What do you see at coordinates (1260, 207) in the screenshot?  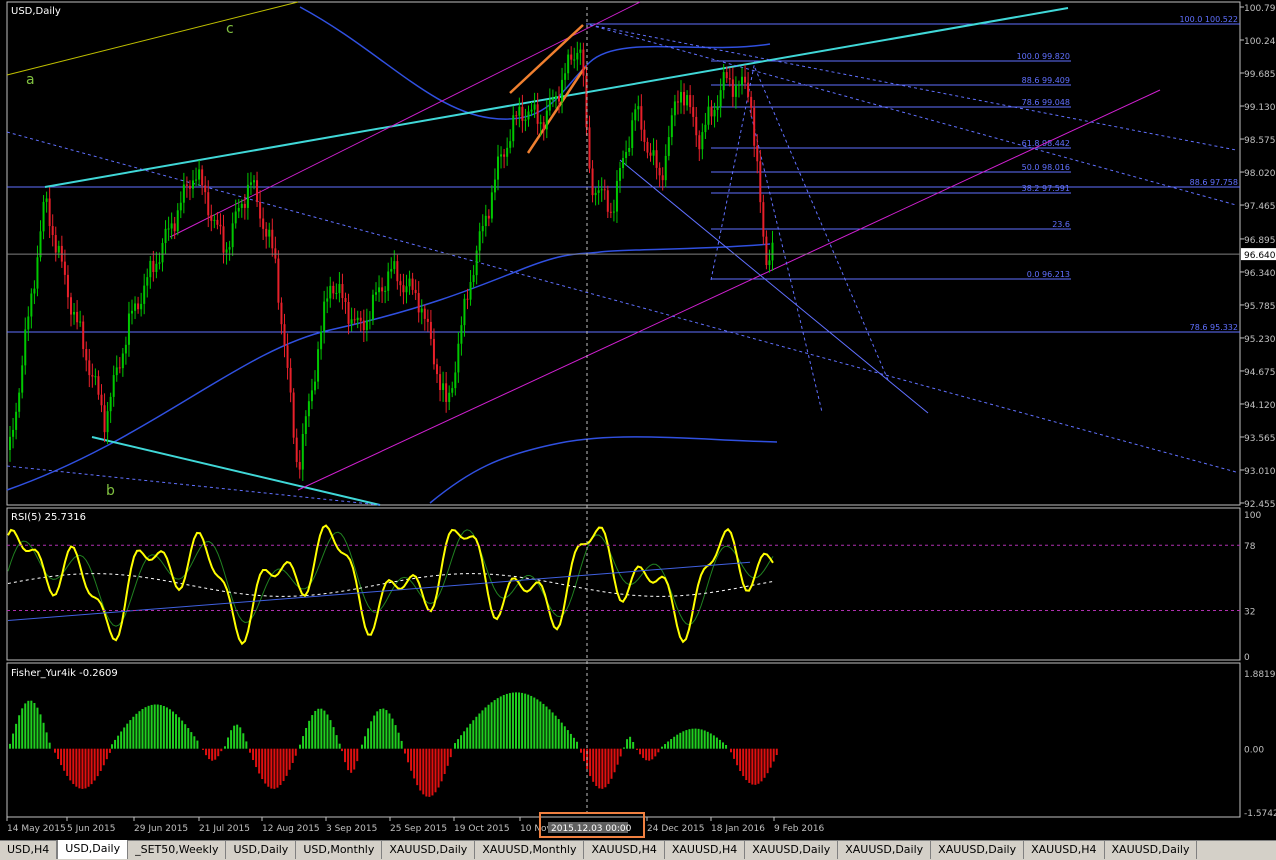 I see `price-tick-label: 97.465` at bounding box center [1260, 207].